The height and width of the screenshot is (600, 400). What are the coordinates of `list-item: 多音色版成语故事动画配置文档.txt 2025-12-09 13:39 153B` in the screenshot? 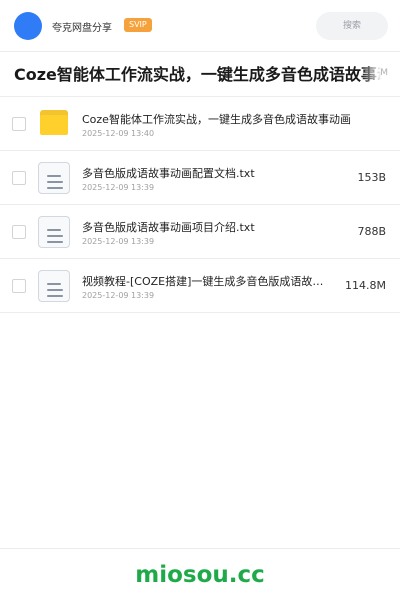 It's located at (200, 178).